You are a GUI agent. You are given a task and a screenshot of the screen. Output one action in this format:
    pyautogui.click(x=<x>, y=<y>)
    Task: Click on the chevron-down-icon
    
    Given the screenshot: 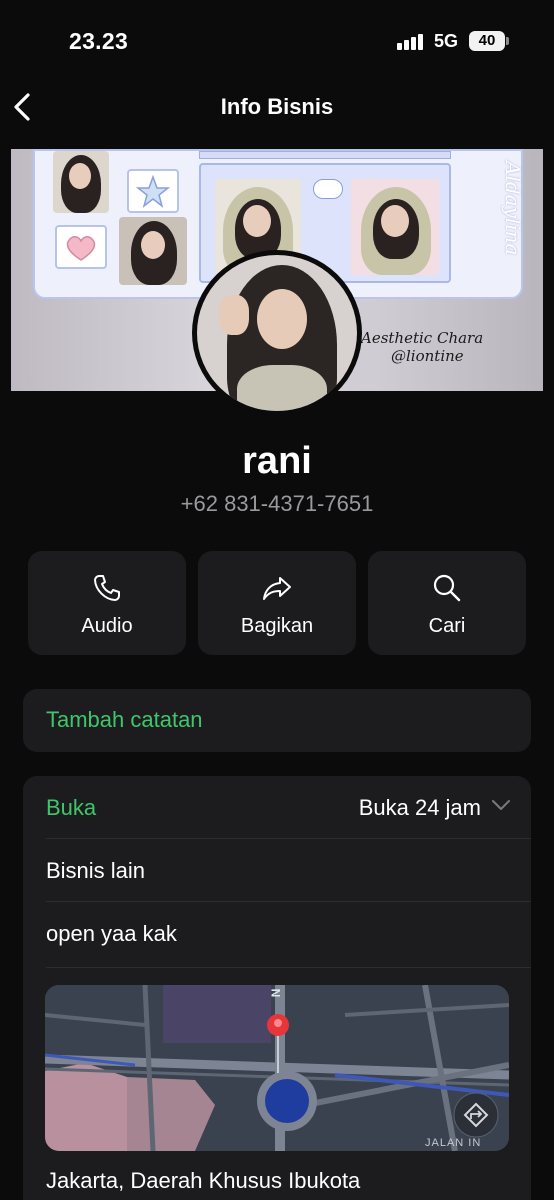 What is the action you would take?
    pyautogui.click(x=501, y=805)
    